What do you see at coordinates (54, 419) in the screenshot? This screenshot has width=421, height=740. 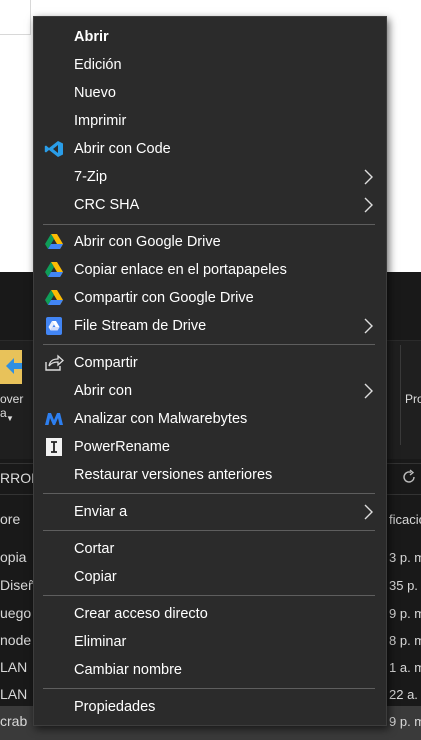 I see `malwarebytes-icon` at bounding box center [54, 419].